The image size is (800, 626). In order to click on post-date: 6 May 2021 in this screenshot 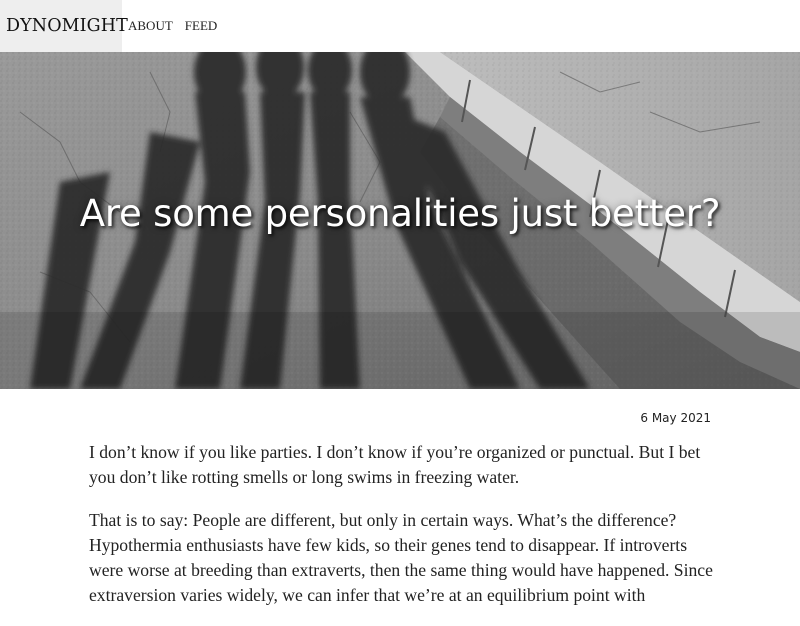, I will do `click(675, 418)`.